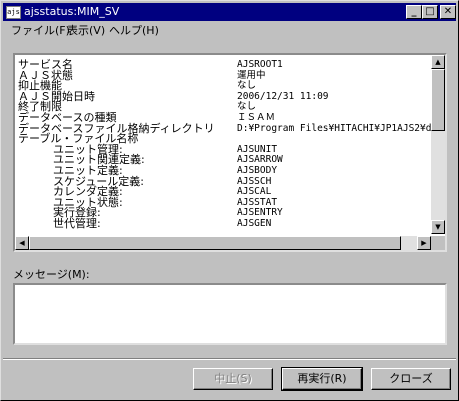 The width and height of the screenshot is (459, 401). I want to click on window-title: ajsstatus:MIM_SV, so click(72, 11).